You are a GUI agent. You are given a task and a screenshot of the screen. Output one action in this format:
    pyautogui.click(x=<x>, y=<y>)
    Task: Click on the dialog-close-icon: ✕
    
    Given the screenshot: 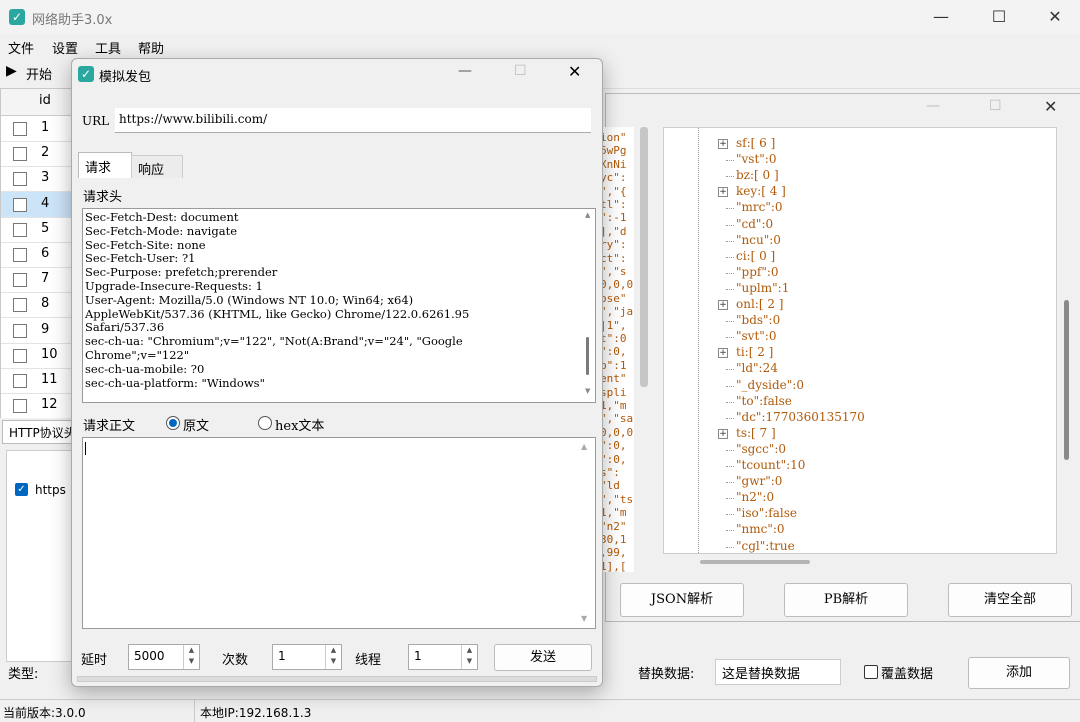 What is the action you would take?
    pyautogui.click(x=574, y=71)
    